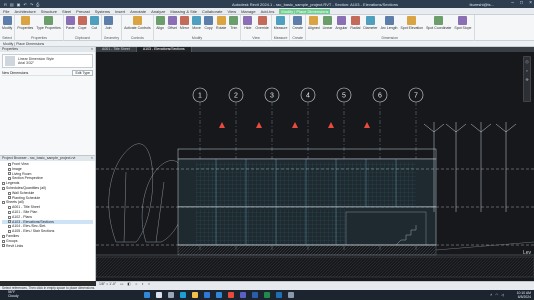  Describe the element at coordinates (305, 11) in the screenshot. I see `ribbon-tab-modify-place-dimensions: Modify | Place Dimensions` at that location.